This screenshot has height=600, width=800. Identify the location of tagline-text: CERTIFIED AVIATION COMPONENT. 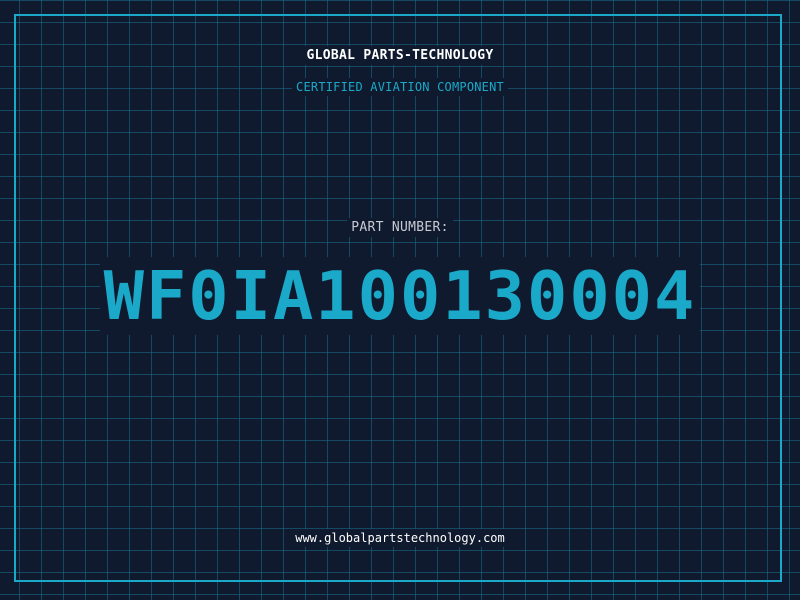
(400, 87).